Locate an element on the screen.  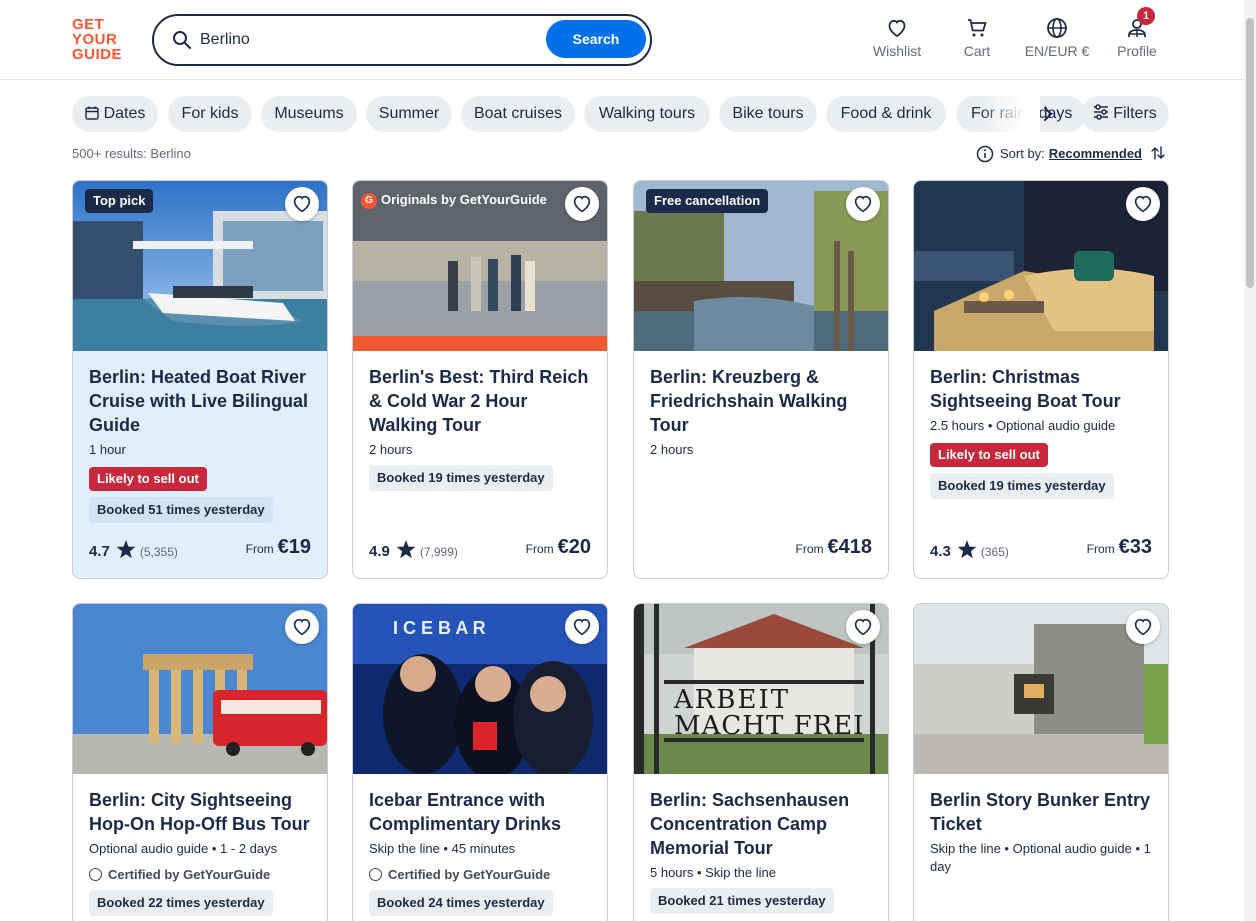
rating: 4.3 (365) is located at coordinates (969, 550).